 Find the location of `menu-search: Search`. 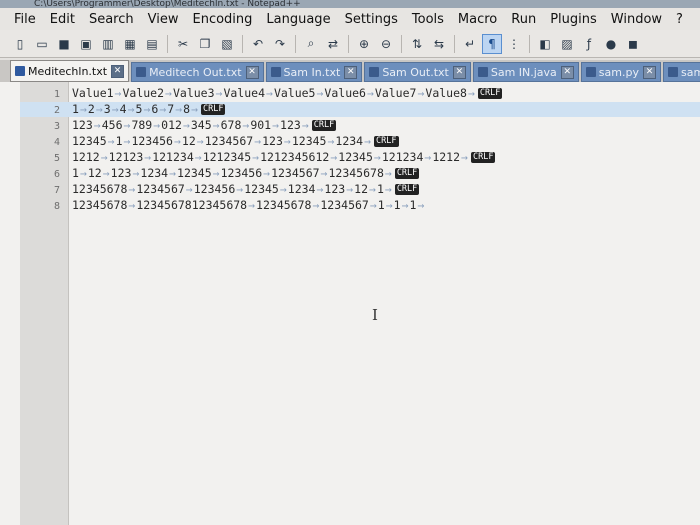

menu-search: Search is located at coordinates (111, 19).